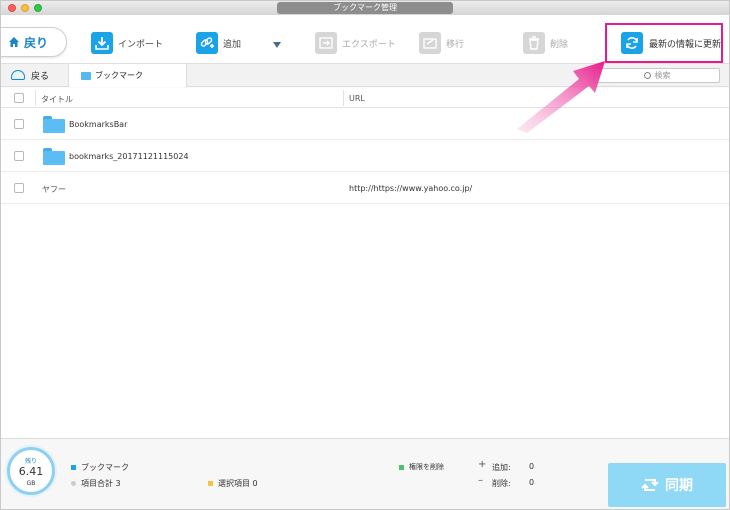  I want to click on legend-delete-permission: 権限を削除, so click(421, 467).